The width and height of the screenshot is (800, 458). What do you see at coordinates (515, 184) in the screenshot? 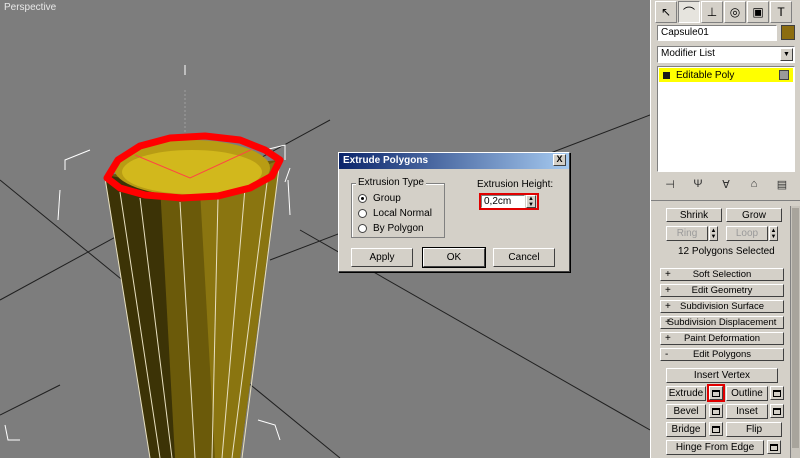
I see `extrusion-height-label: Extrusion Height:` at bounding box center [515, 184].